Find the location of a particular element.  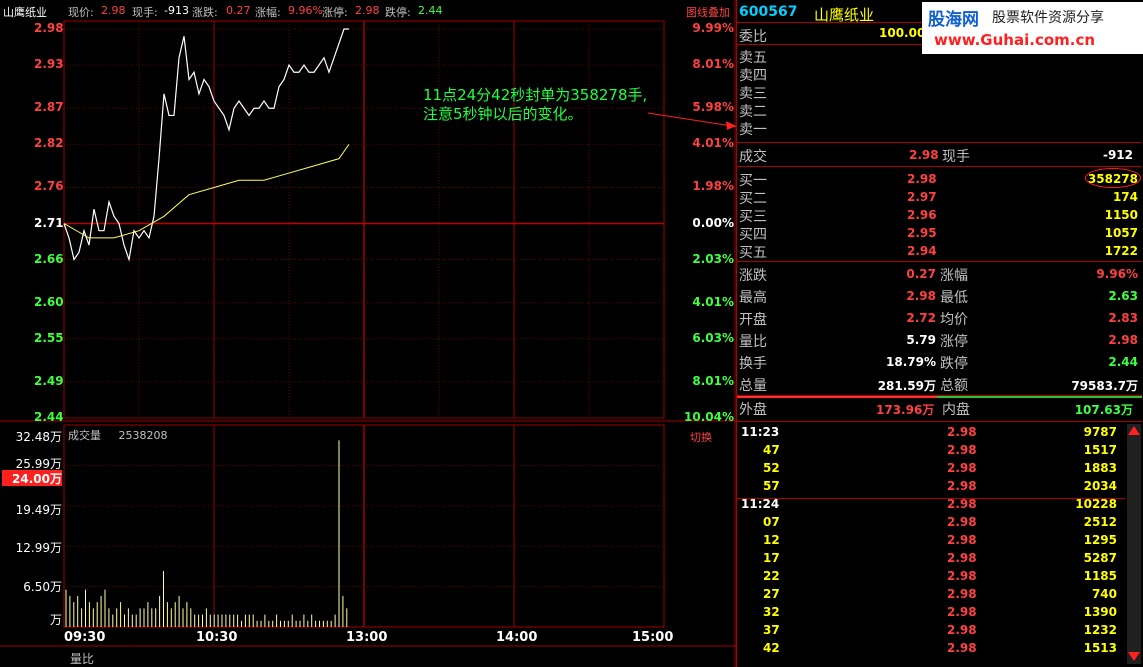

buy-level-label: 买五 is located at coordinates (753, 253).